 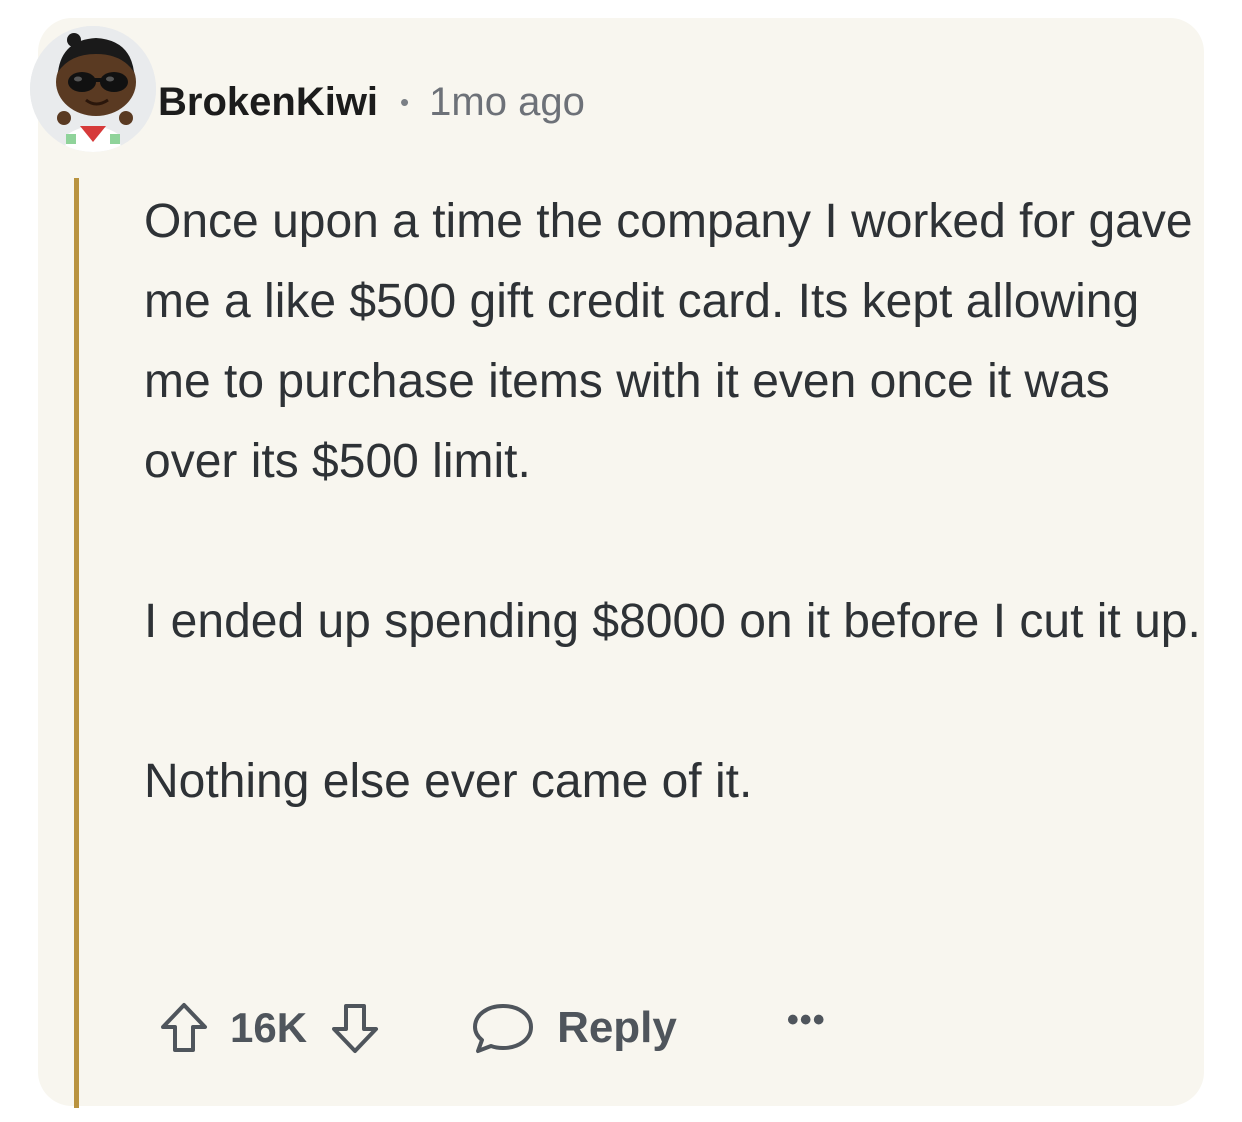 I want to click on arrow-down-icon, so click(x=355, y=1028).